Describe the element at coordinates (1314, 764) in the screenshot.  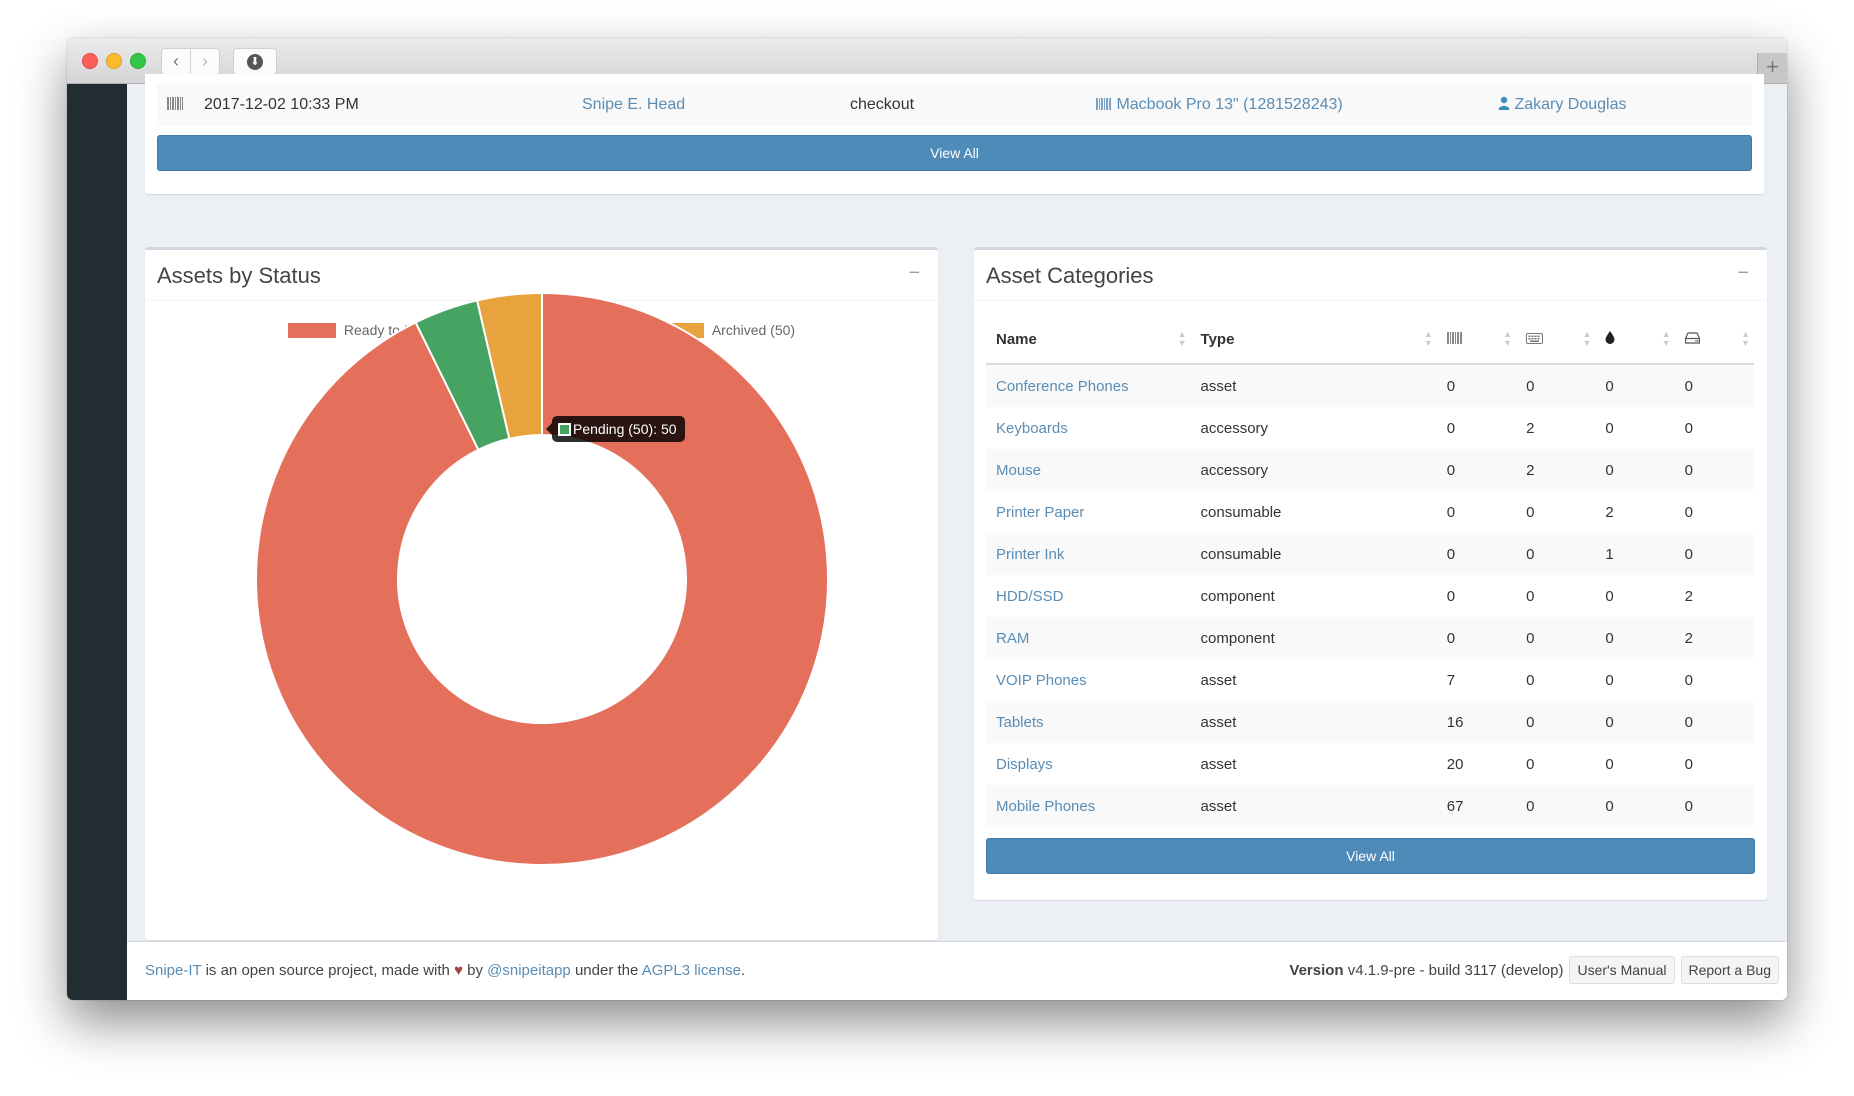
I see `table-cell: asset` at that location.